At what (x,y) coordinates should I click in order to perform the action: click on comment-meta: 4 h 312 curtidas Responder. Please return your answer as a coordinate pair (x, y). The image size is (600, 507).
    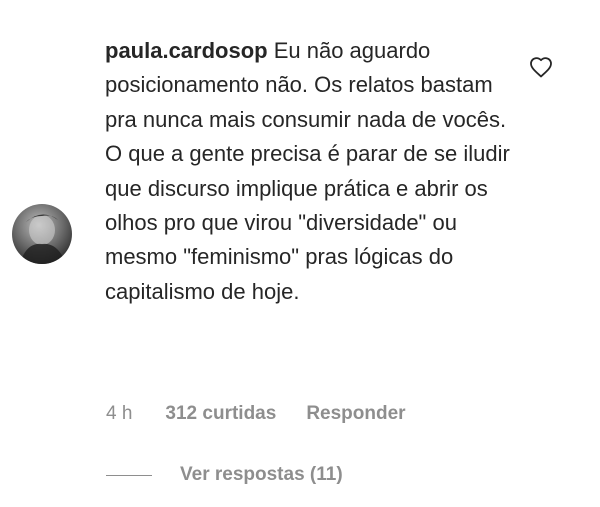
    Looking at the image, I should click on (256, 414).